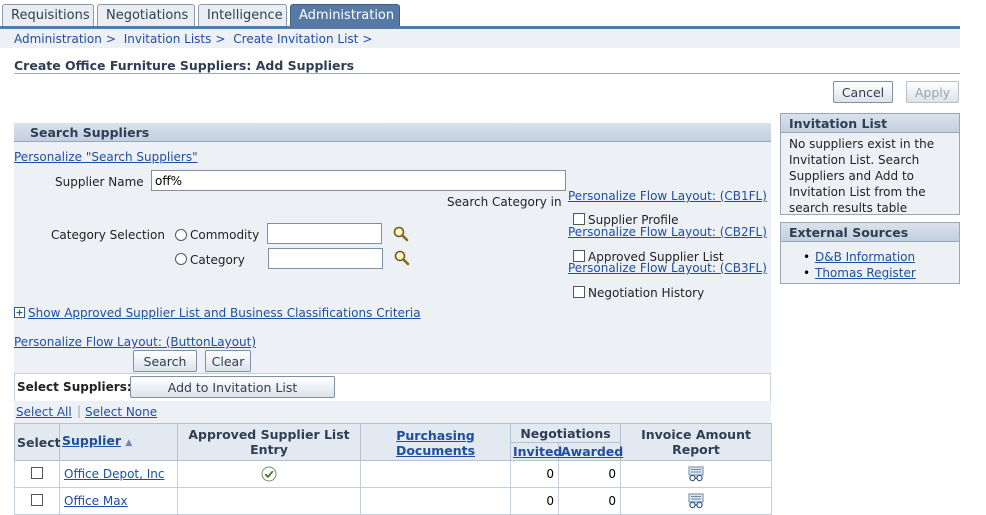 Image resolution: width=986 pixels, height=515 pixels. I want to click on clear-button: Clear, so click(228, 361).